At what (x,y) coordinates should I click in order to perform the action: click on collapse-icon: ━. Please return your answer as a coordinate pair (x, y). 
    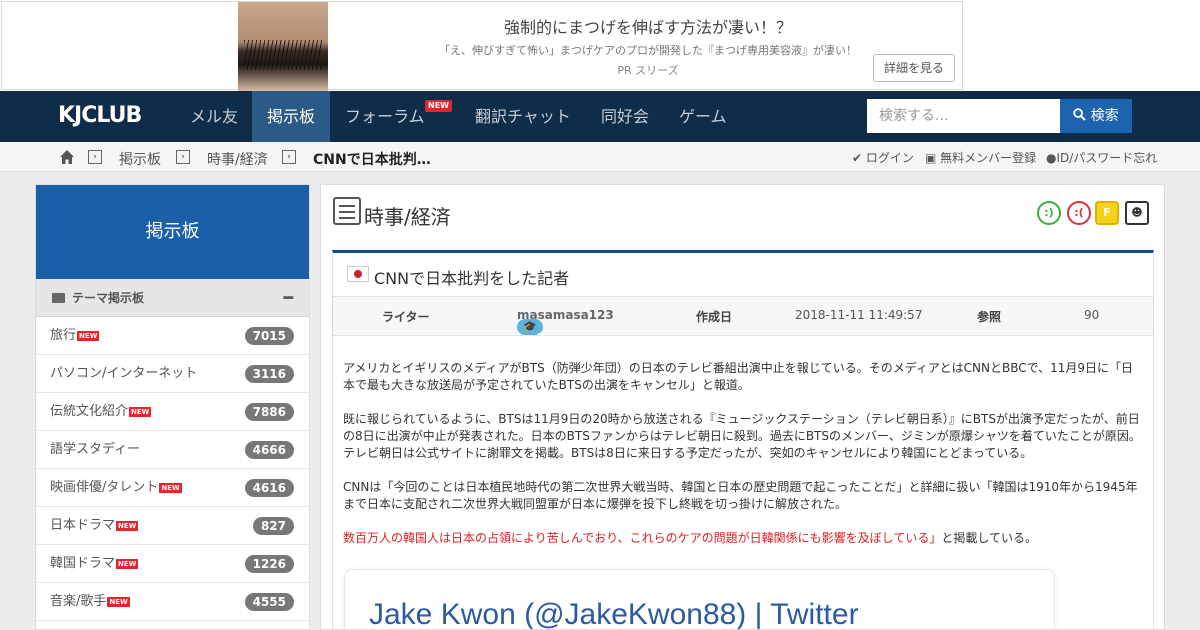
    Looking at the image, I should click on (288, 298).